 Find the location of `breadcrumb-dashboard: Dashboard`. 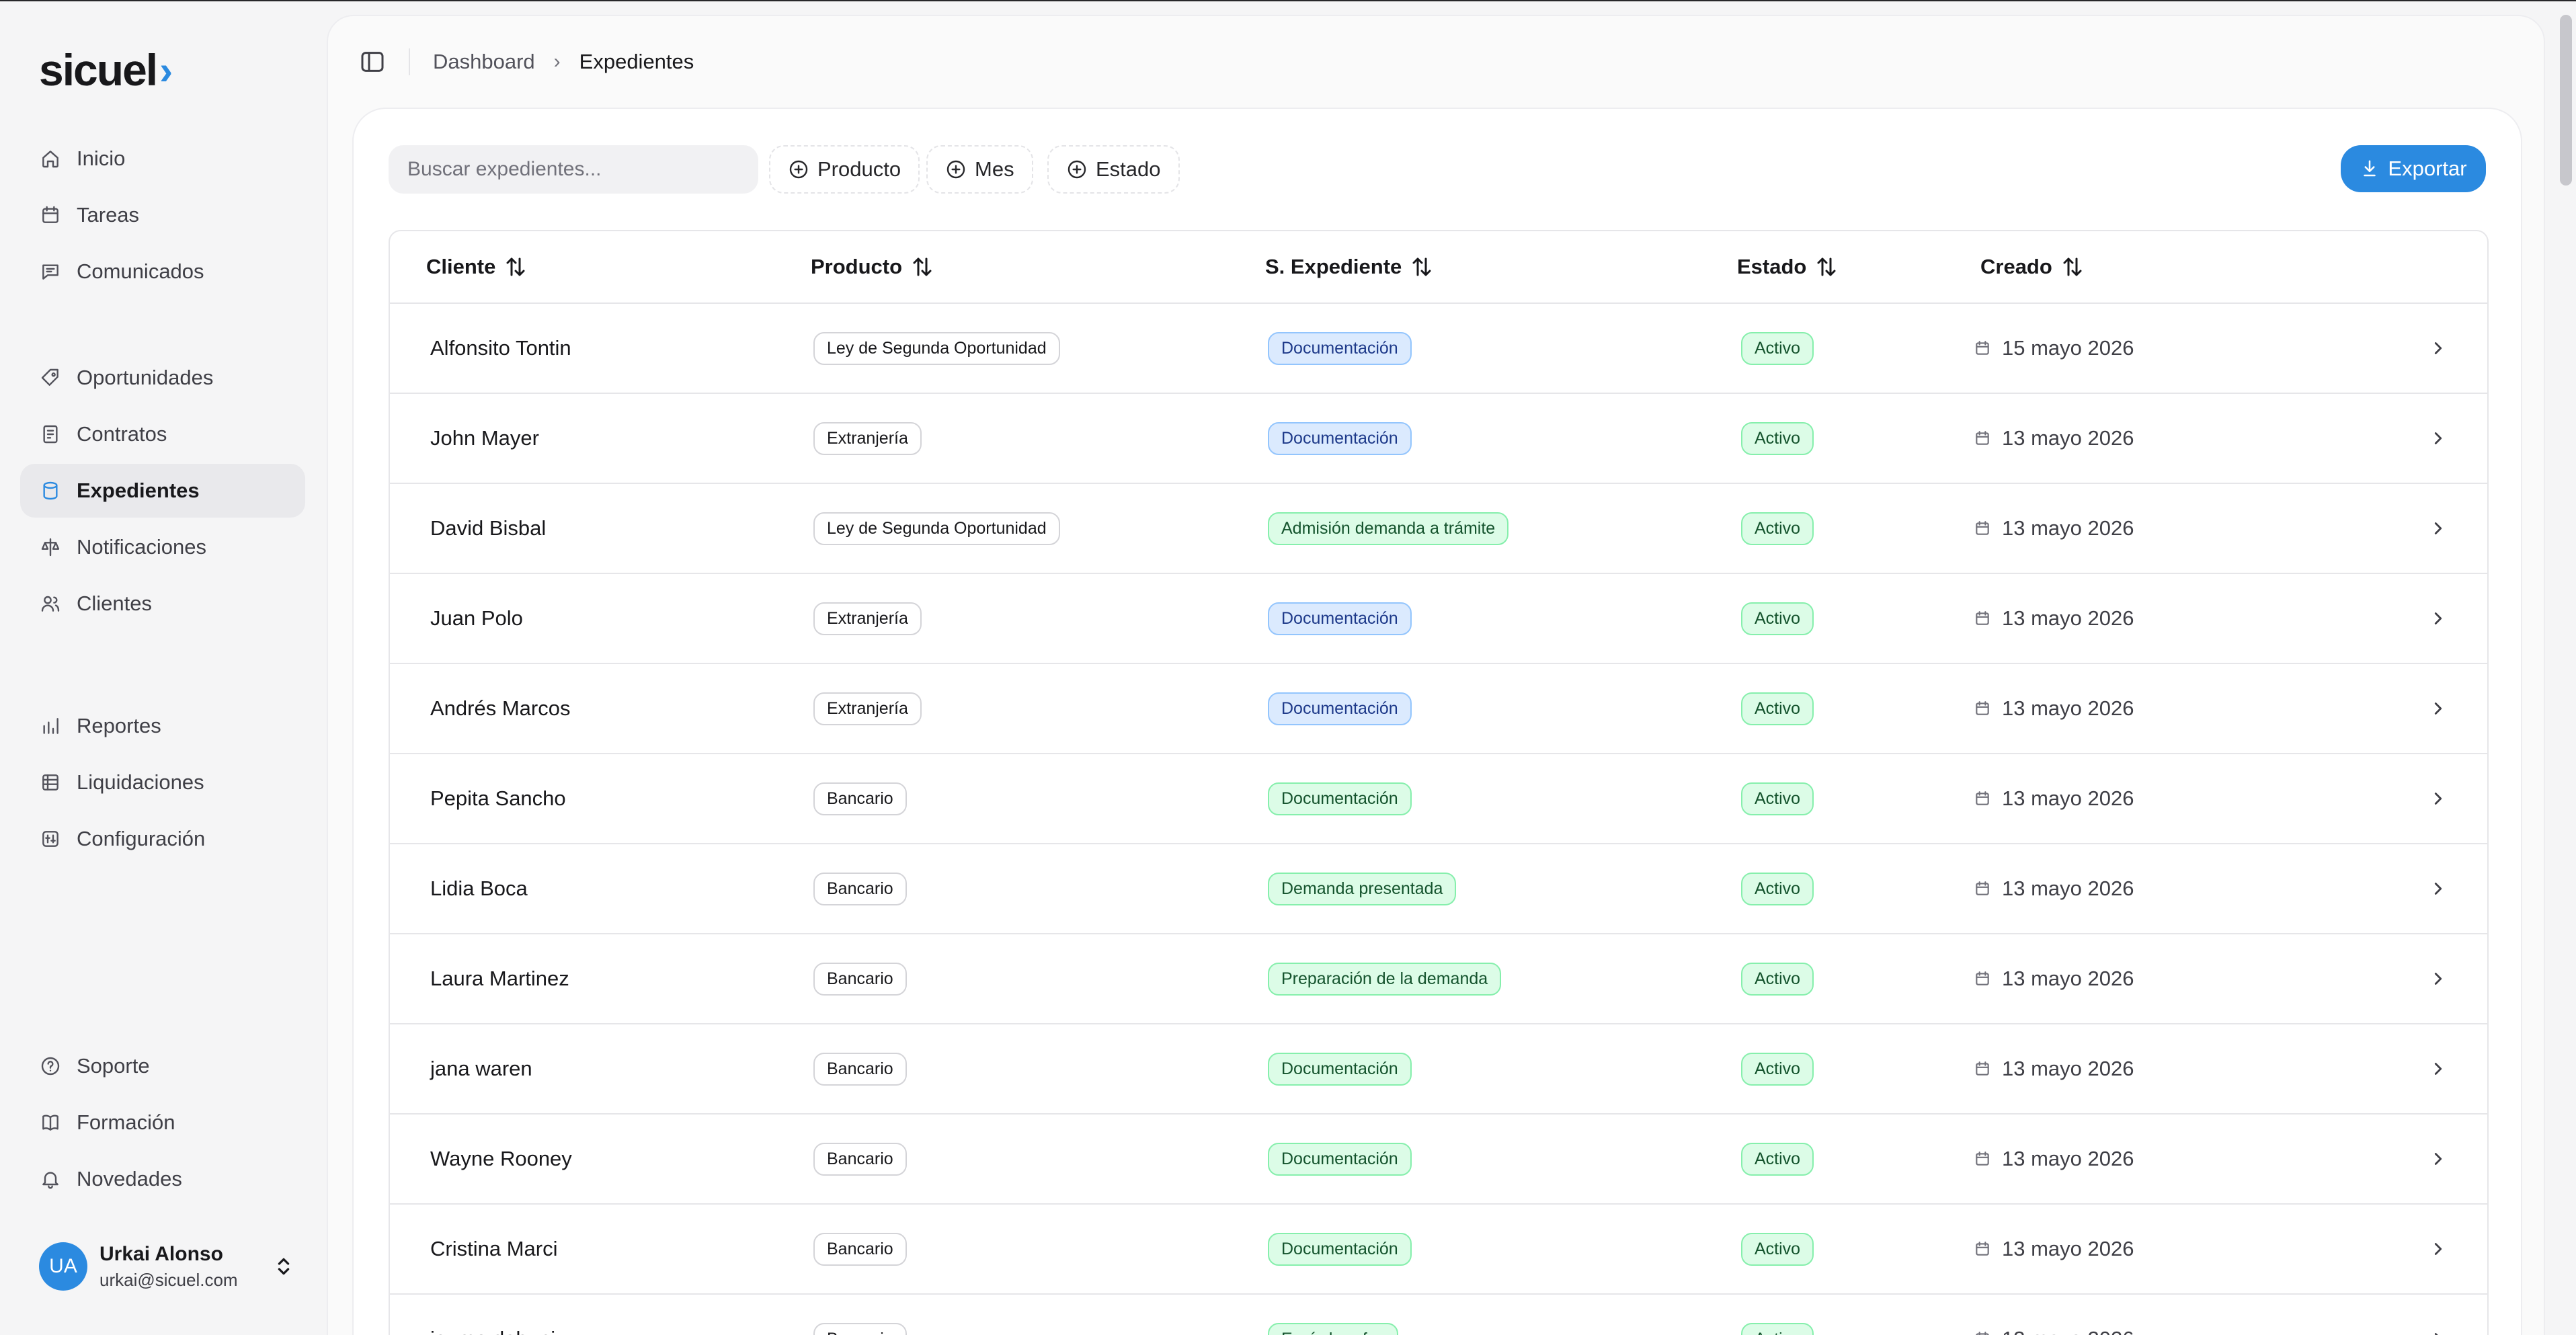

breadcrumb-dashboard: Dashboard is located at coordinates (484, 62).